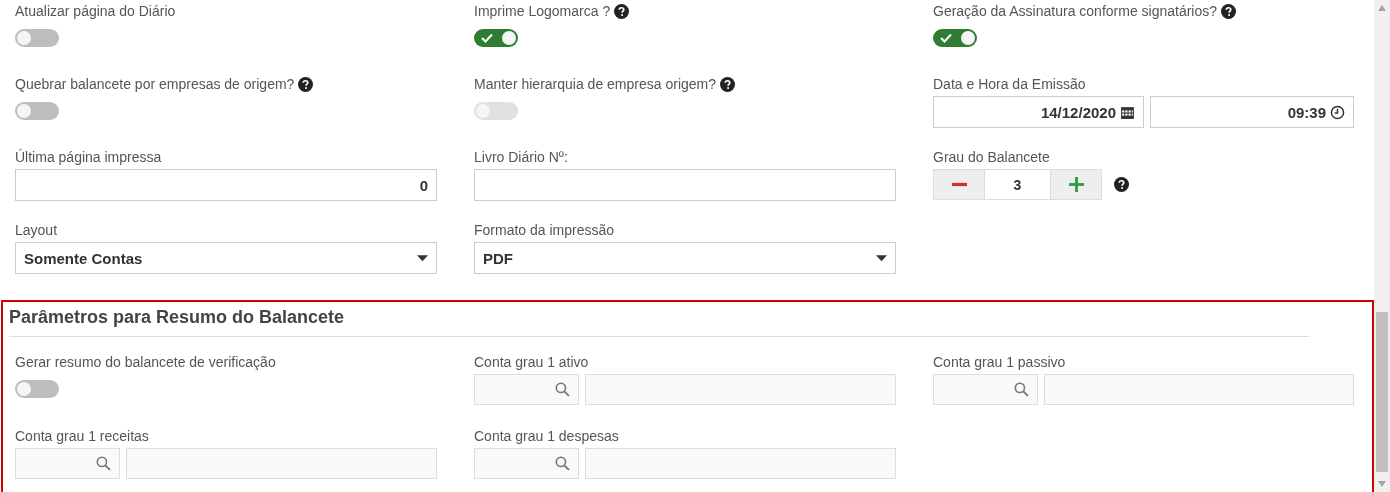  What do you see at coordinates (1017, 184) in the screenshot?
I see `stepper-value: 3` at bounding box center [1017, 184].